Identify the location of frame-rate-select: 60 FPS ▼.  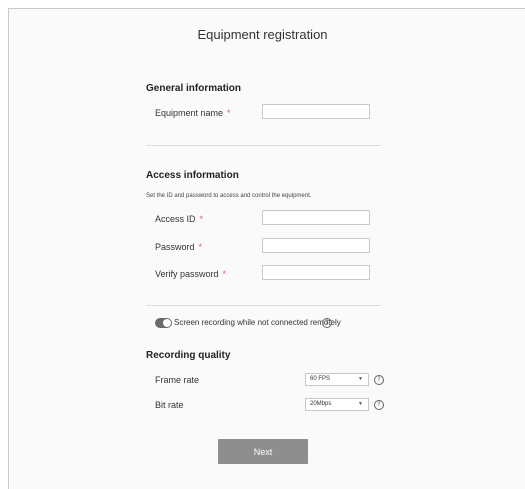
(337, 379).